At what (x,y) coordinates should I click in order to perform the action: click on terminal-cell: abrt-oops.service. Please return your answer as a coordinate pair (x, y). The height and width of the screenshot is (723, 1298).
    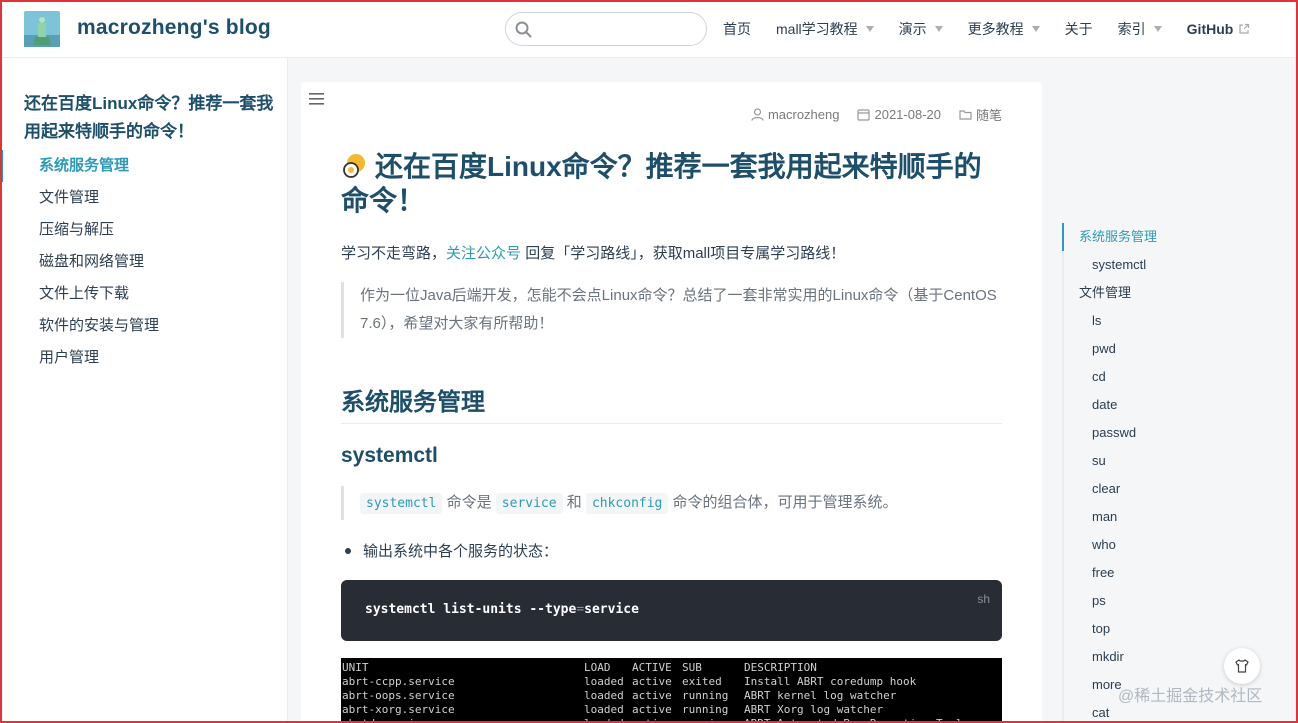
    Looking at the image, I should click on (398, 695).